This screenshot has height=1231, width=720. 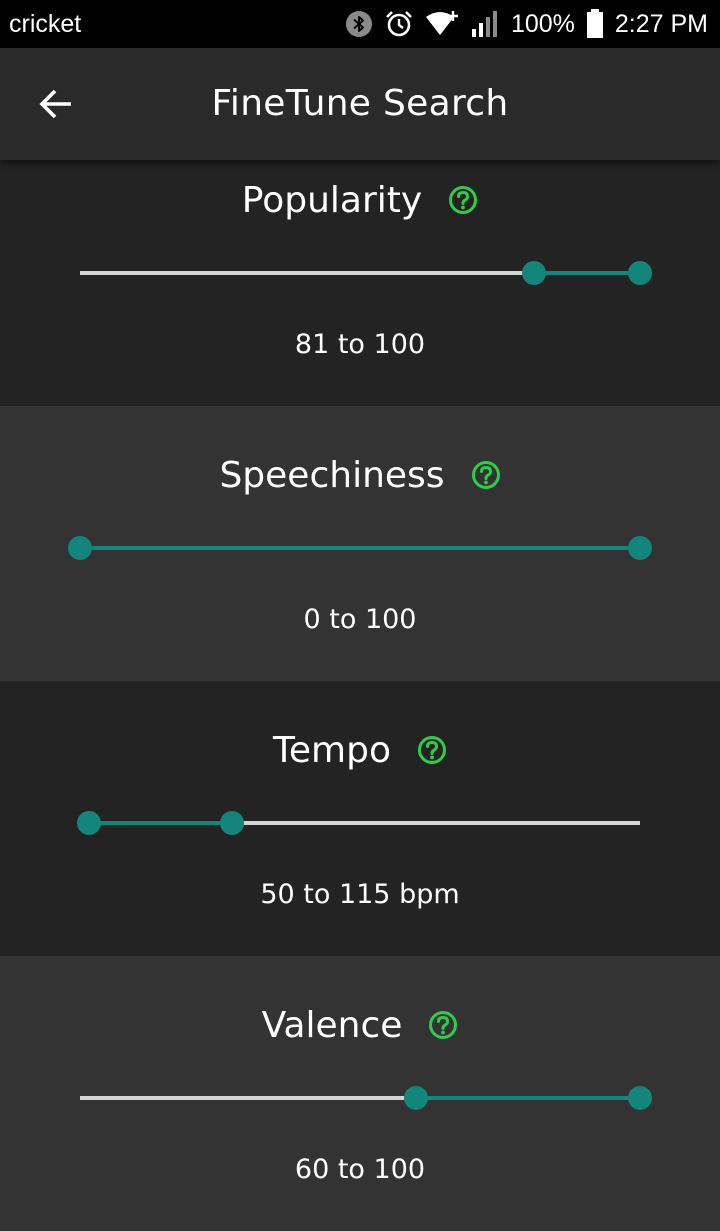 I want to click on popularity-range-slider, so click(x=366, y=273).